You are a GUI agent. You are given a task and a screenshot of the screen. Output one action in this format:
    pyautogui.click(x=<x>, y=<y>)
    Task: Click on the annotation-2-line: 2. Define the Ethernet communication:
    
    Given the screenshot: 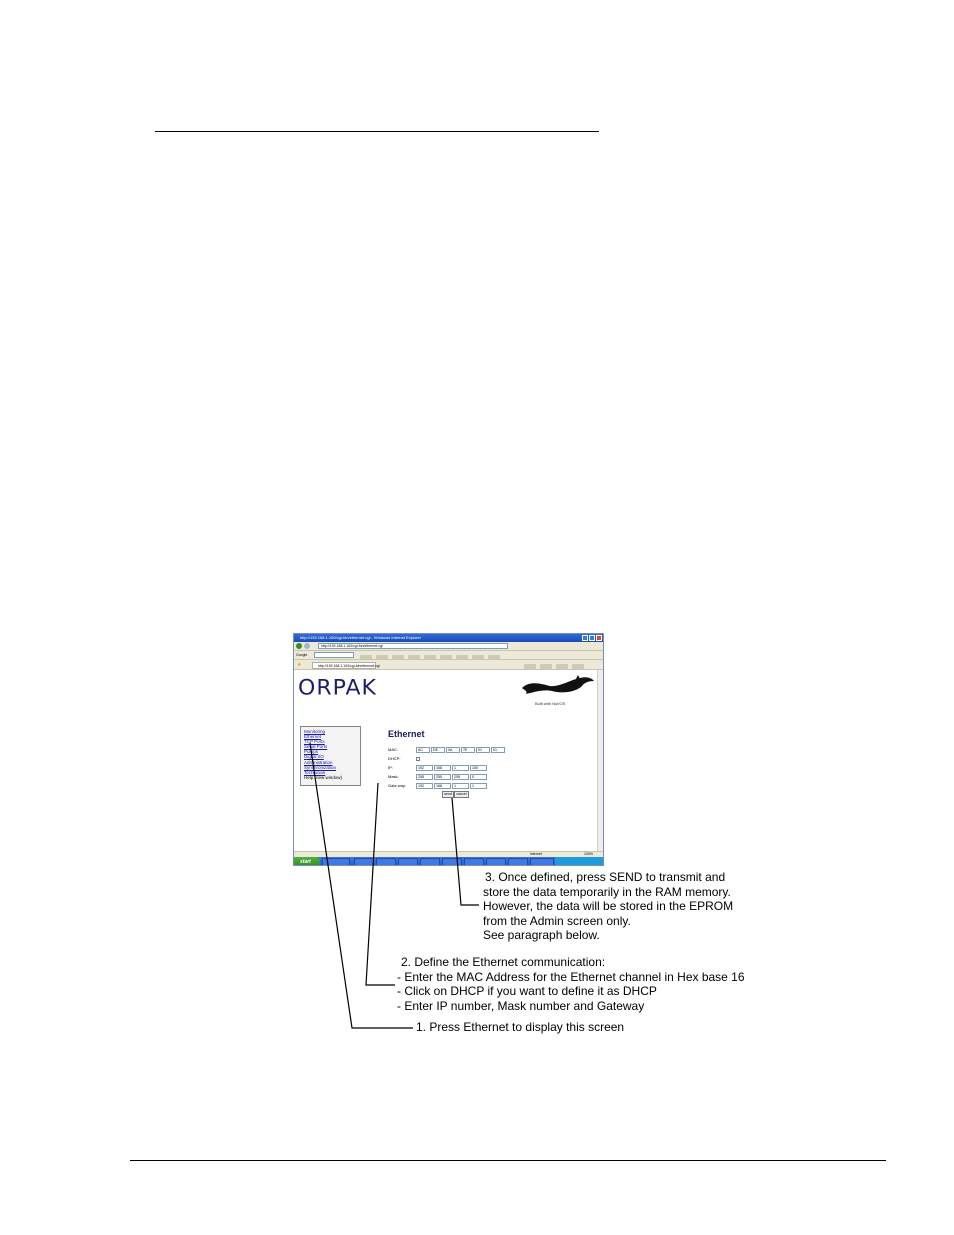 What is the action you would take?
    pyautogui.click(x=503, y=962)
    